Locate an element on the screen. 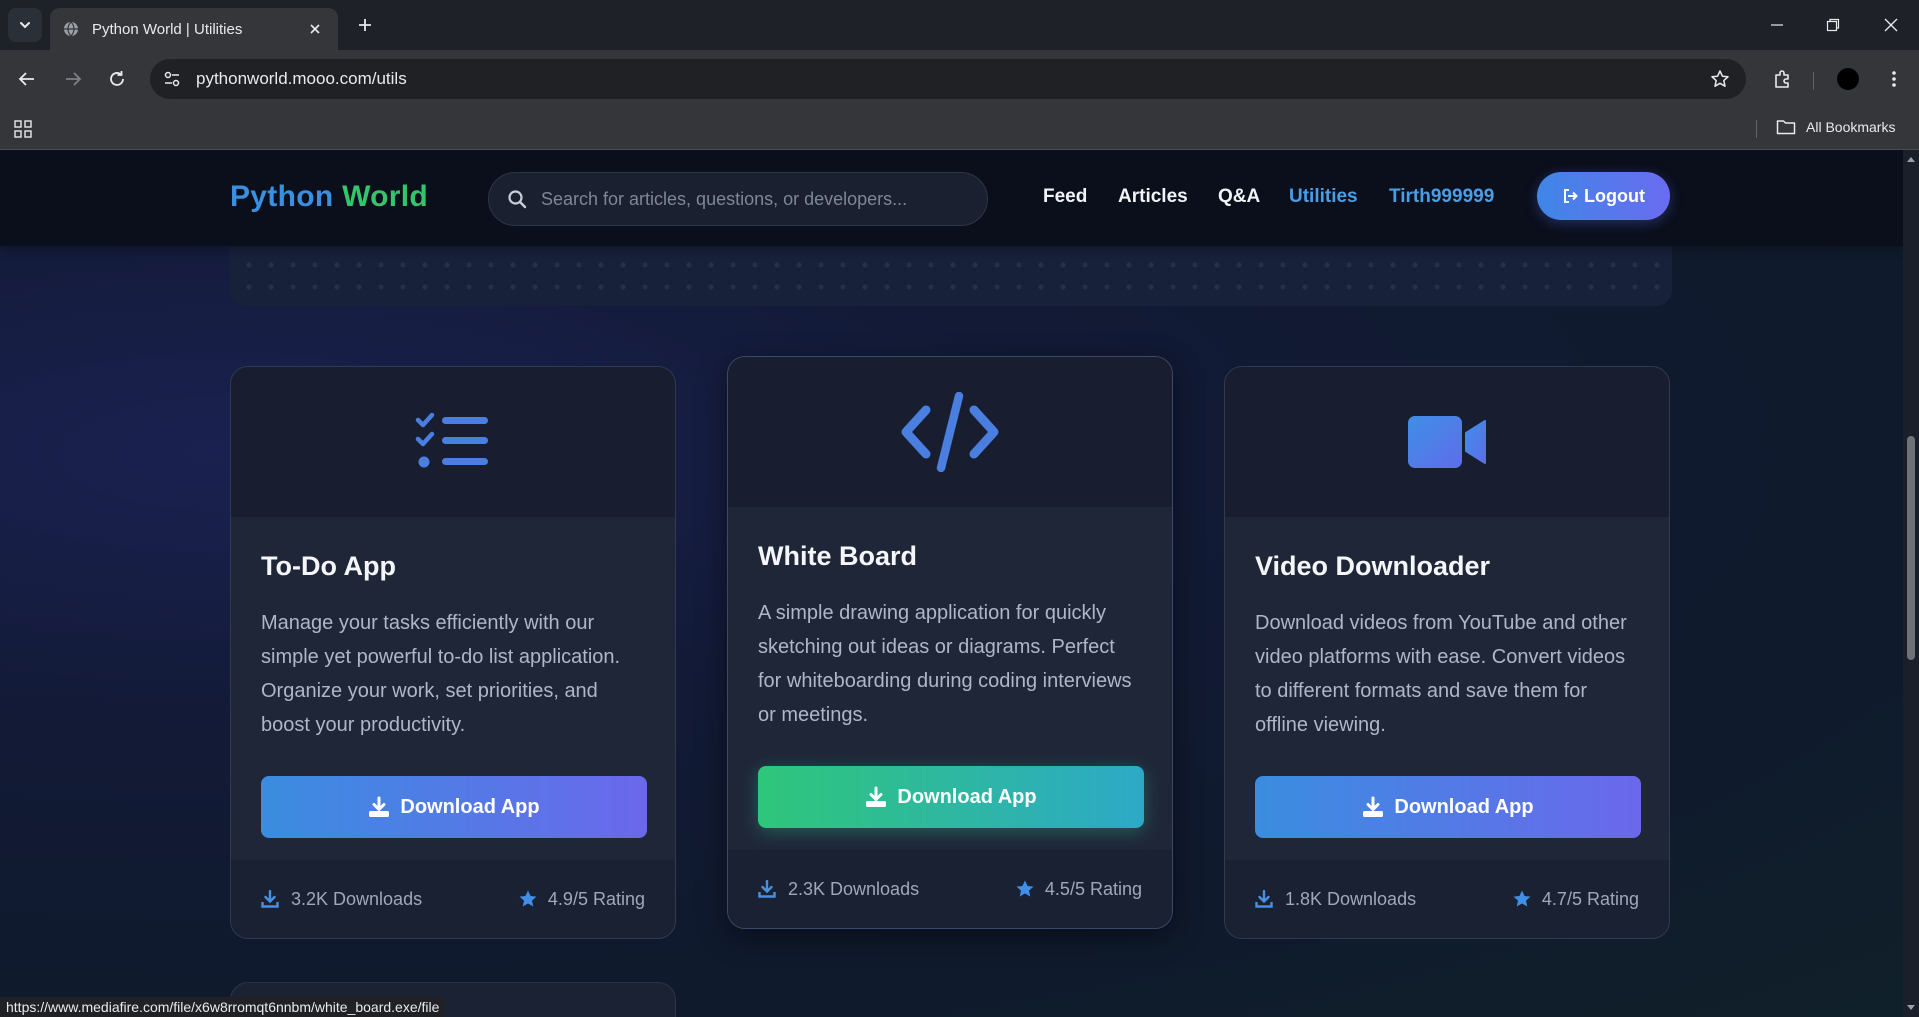 The image size is (1919, 1017). new-tab-button is located at coordinates (365, 25).